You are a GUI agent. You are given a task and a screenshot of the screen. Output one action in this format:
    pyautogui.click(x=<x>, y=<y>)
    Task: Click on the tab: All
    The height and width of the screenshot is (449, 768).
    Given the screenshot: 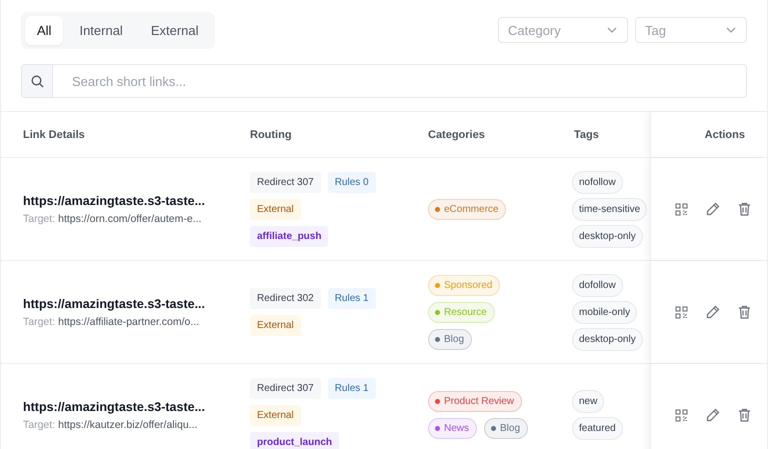 What is the action you would take?
    pyautogui.click(x=44, y=30)
    